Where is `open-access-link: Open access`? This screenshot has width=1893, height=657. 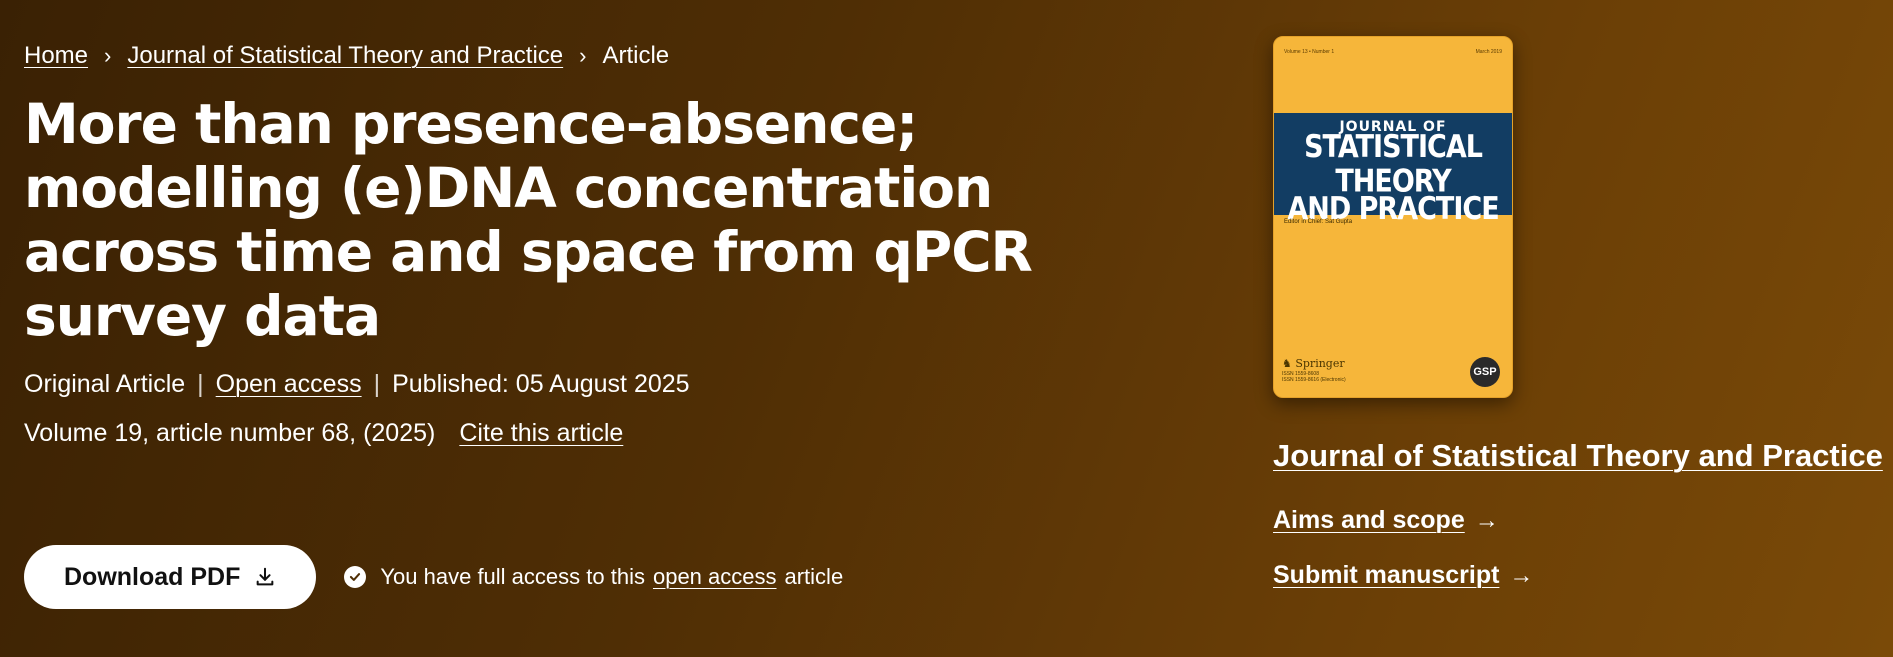 open-access-link: Open access is located at coordinates (289, 384).